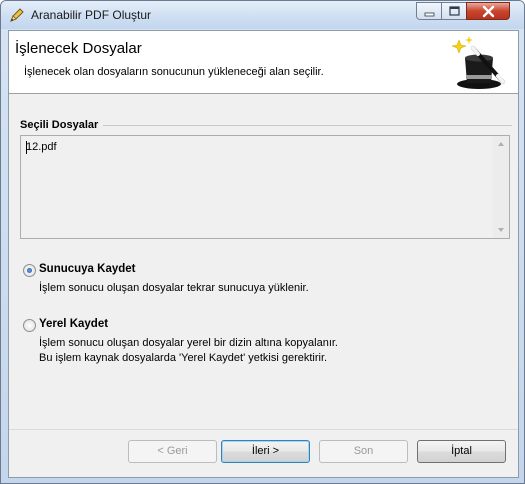  Describe the element at coordinates (307, 125) in the screenshot. I see `group-divider` at that location.